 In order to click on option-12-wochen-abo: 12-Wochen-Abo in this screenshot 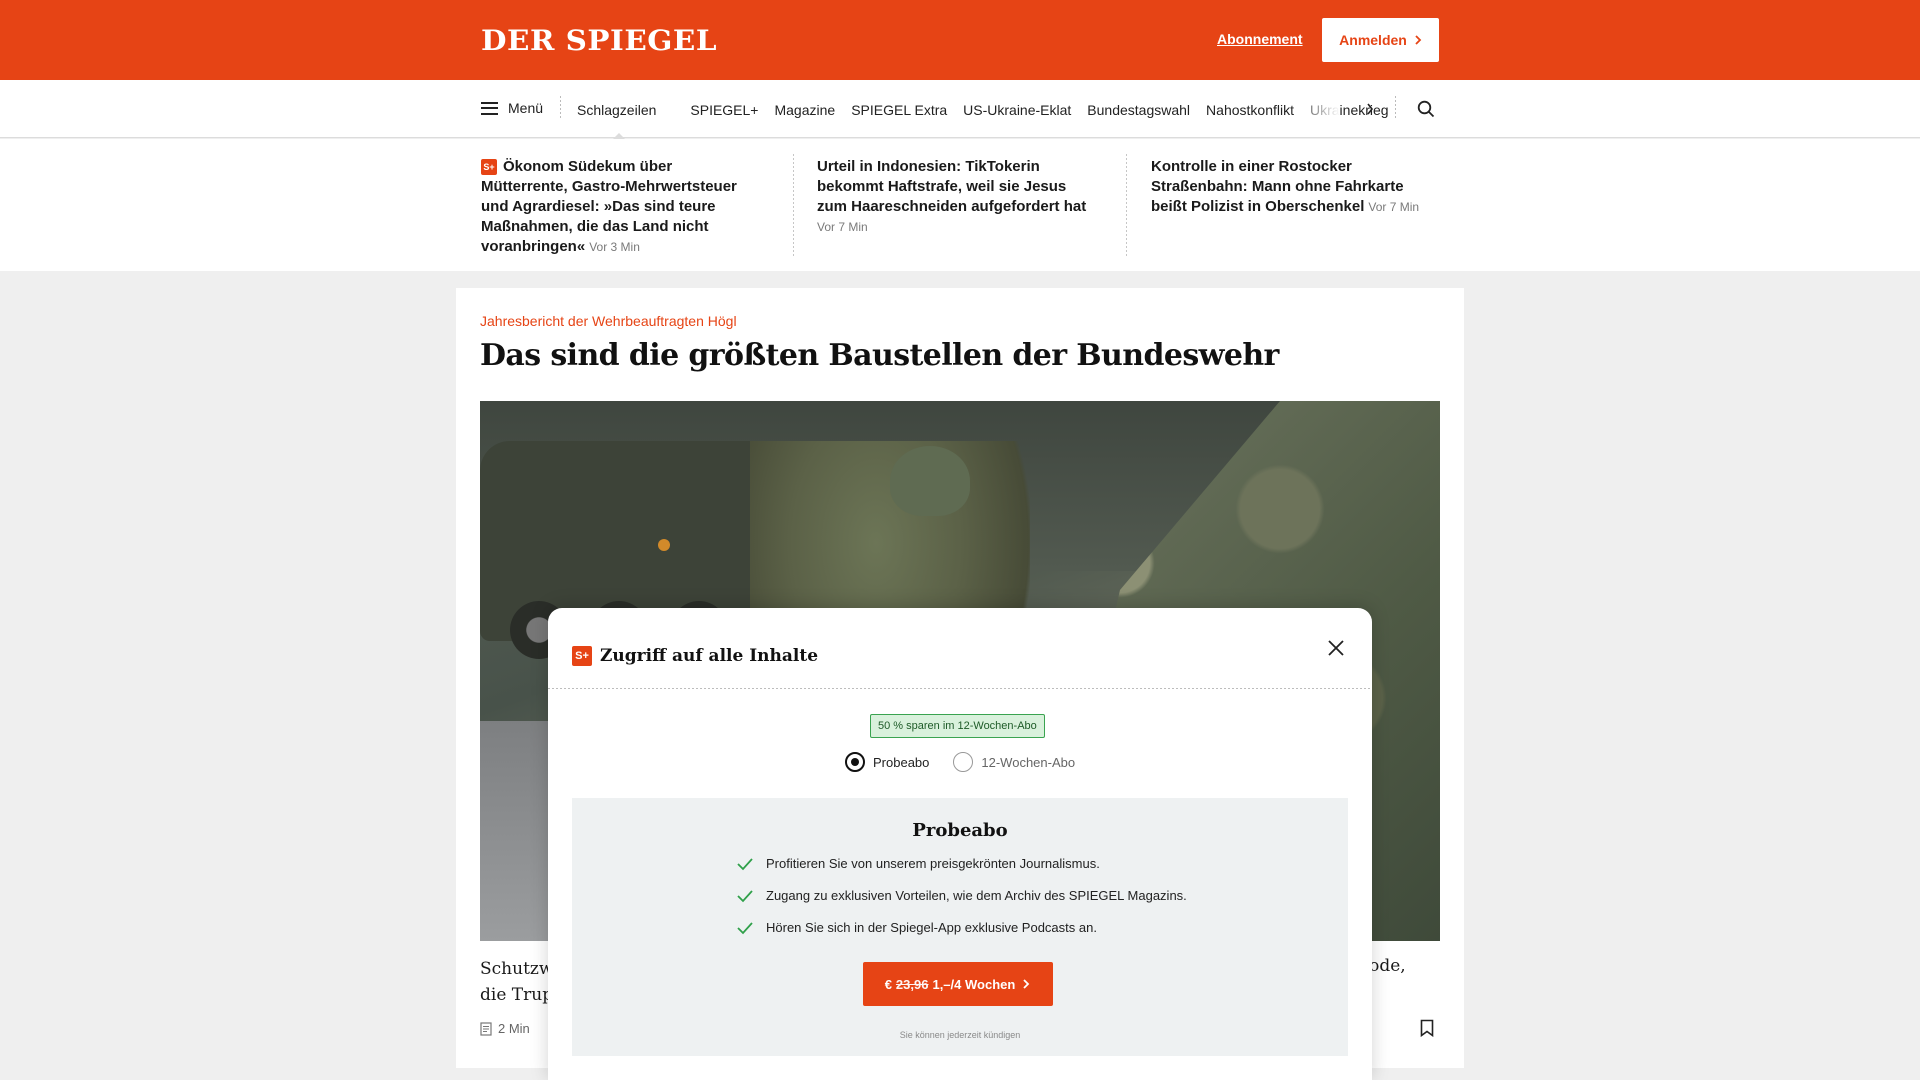, I will do `click(1014, 762)`.